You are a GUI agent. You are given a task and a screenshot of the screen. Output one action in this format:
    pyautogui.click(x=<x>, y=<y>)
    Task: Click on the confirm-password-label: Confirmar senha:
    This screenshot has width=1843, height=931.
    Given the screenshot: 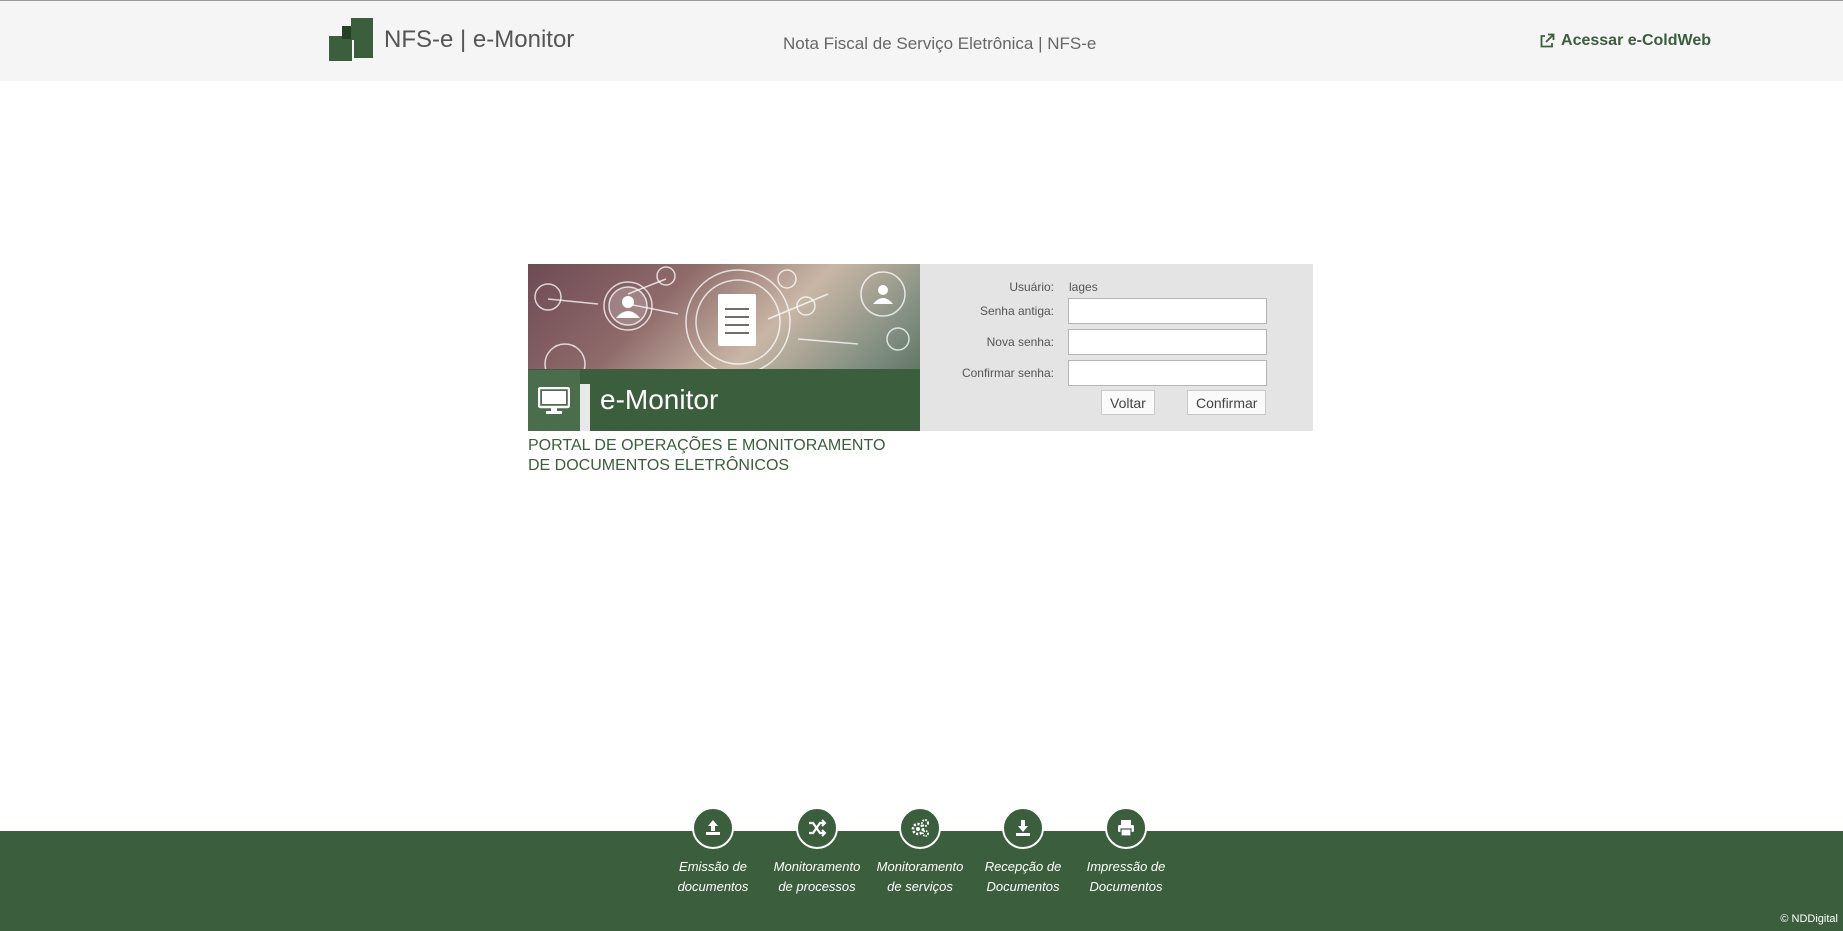 What is the action you would take?
    pyautogui.click(x=1007, y=373)
    